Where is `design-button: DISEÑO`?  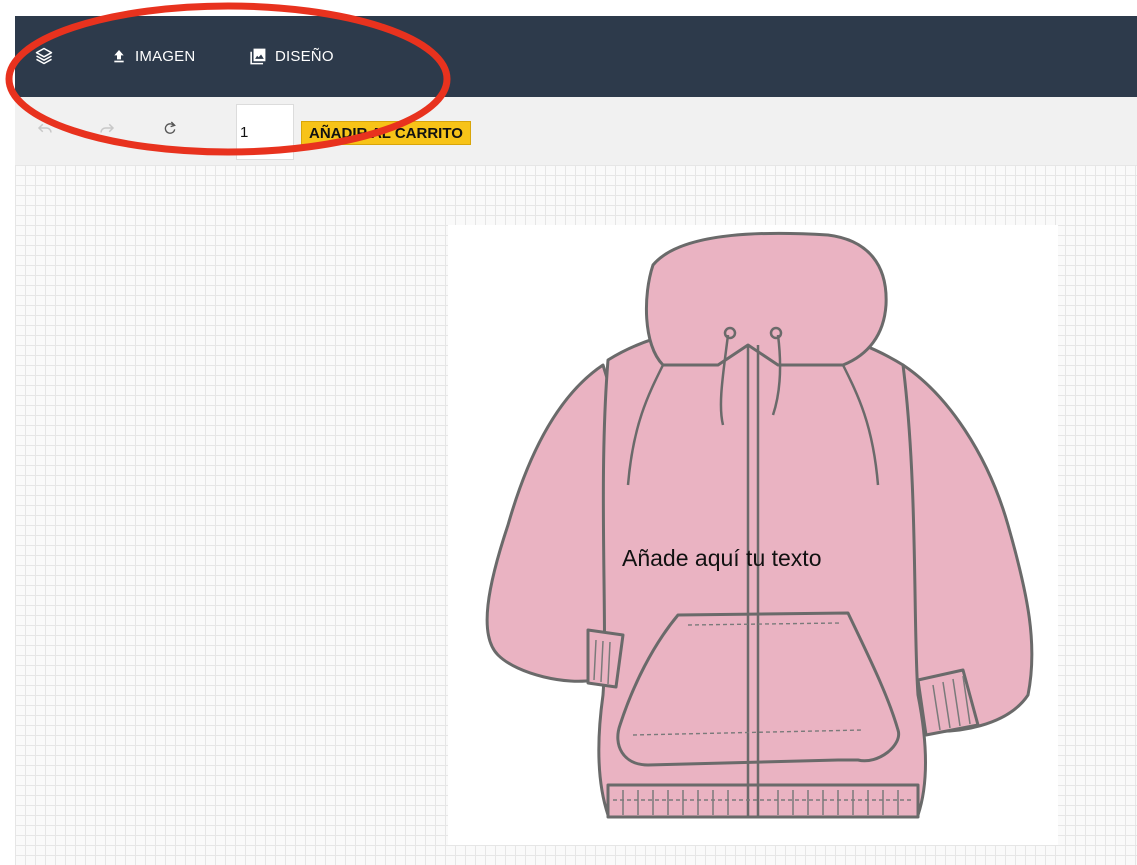 design-button: DISEÑO is located at coordinates (291, 56).